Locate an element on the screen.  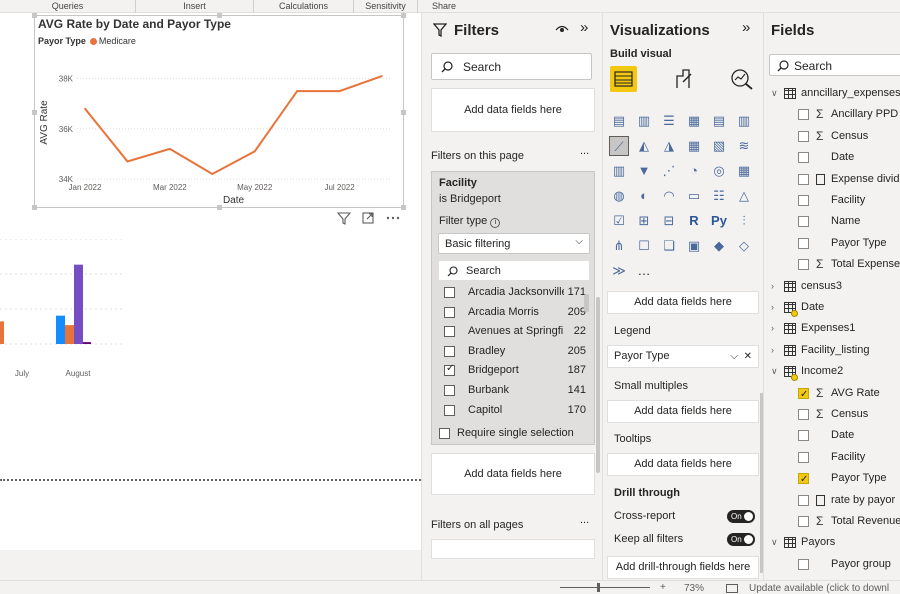
pie-chart-icon: ◔ is located at coordinates (694, 171).